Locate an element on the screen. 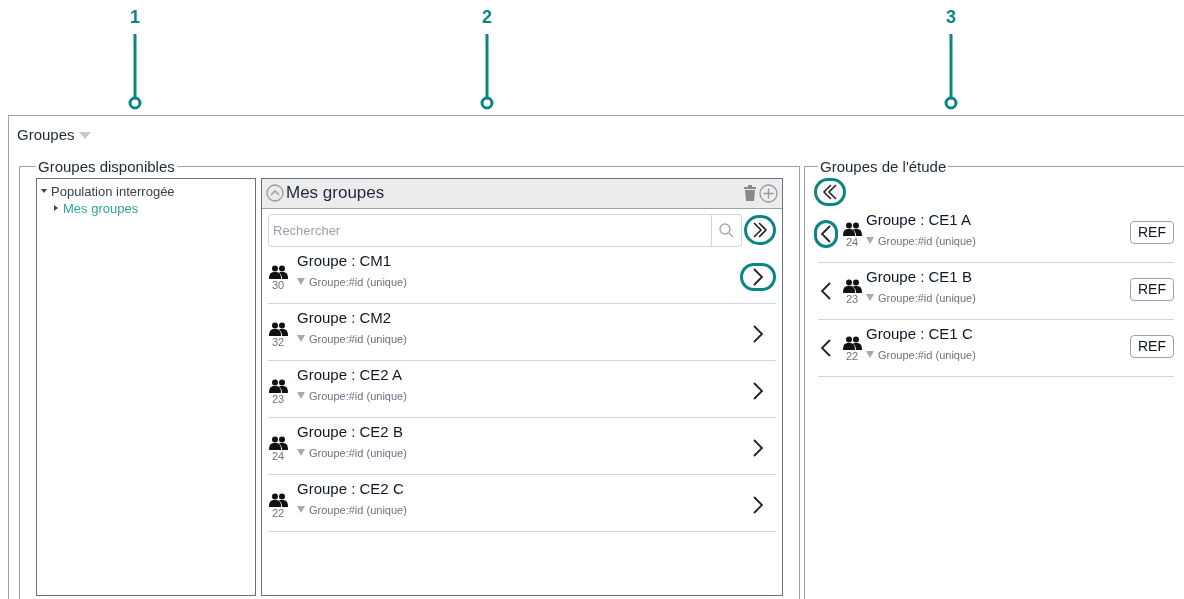 The image size is (1184, 599). fieldset-legend: Groupes disponibles is located at coordinates (106, 166).